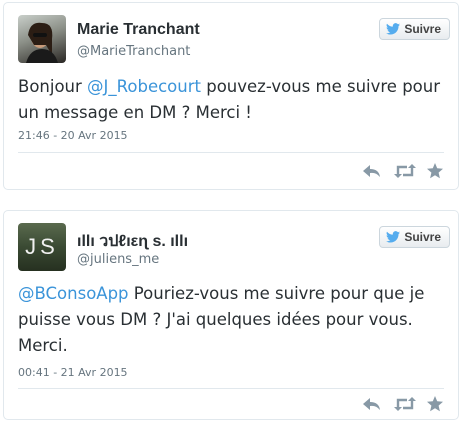  I want to click on timestamp: 21:46 - 20 Avr 2015, so click(73, 135).